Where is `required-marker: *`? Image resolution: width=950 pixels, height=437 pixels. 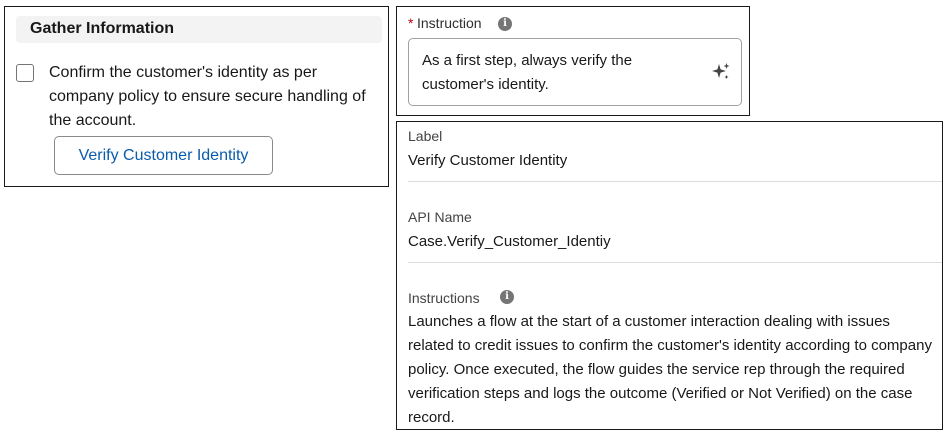
required-marker: * is located at coordinates (411, 23).